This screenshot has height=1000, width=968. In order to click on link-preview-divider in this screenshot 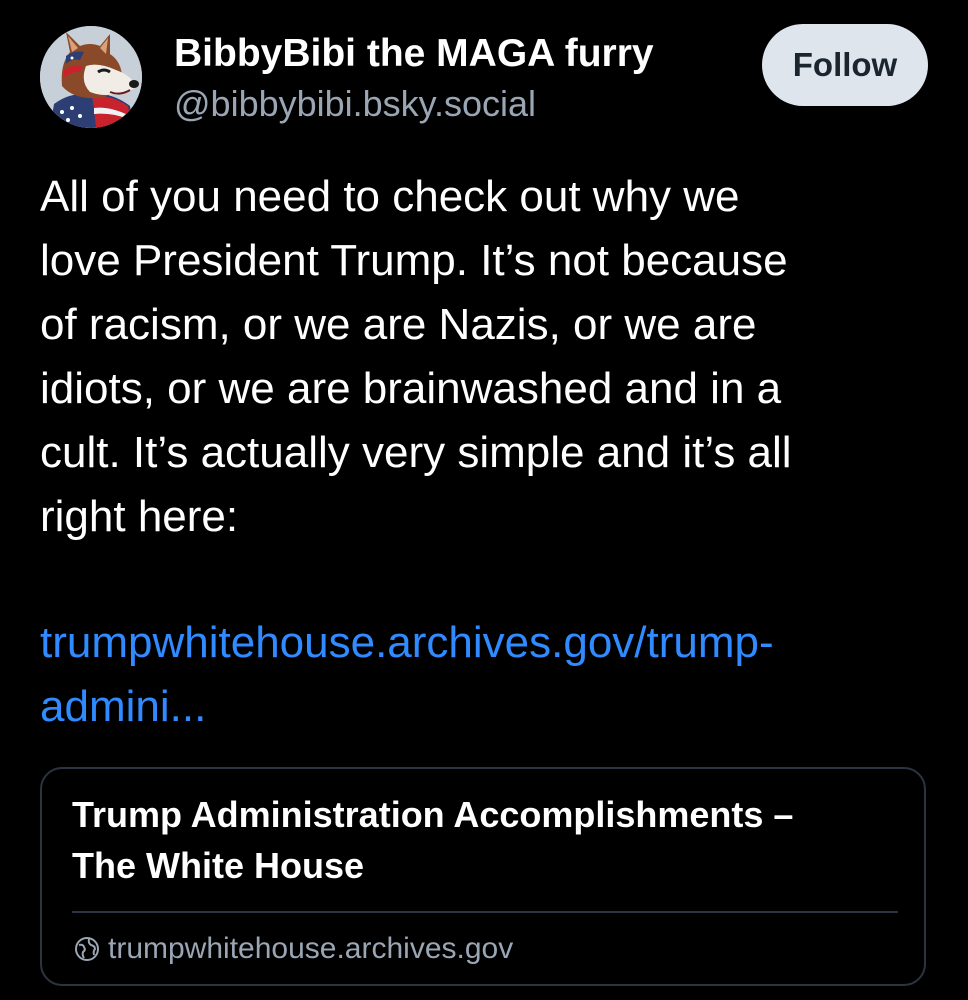, I will do `click(485, 912)`.